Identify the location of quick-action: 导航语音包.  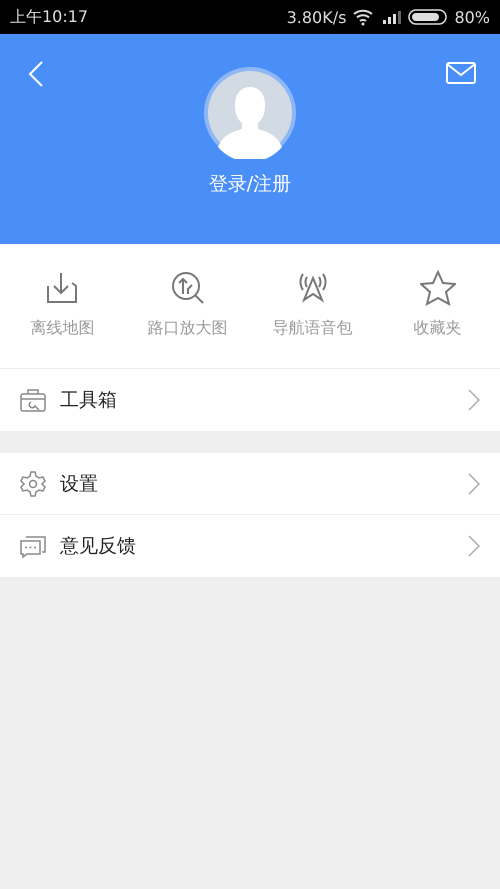
(312, 306).